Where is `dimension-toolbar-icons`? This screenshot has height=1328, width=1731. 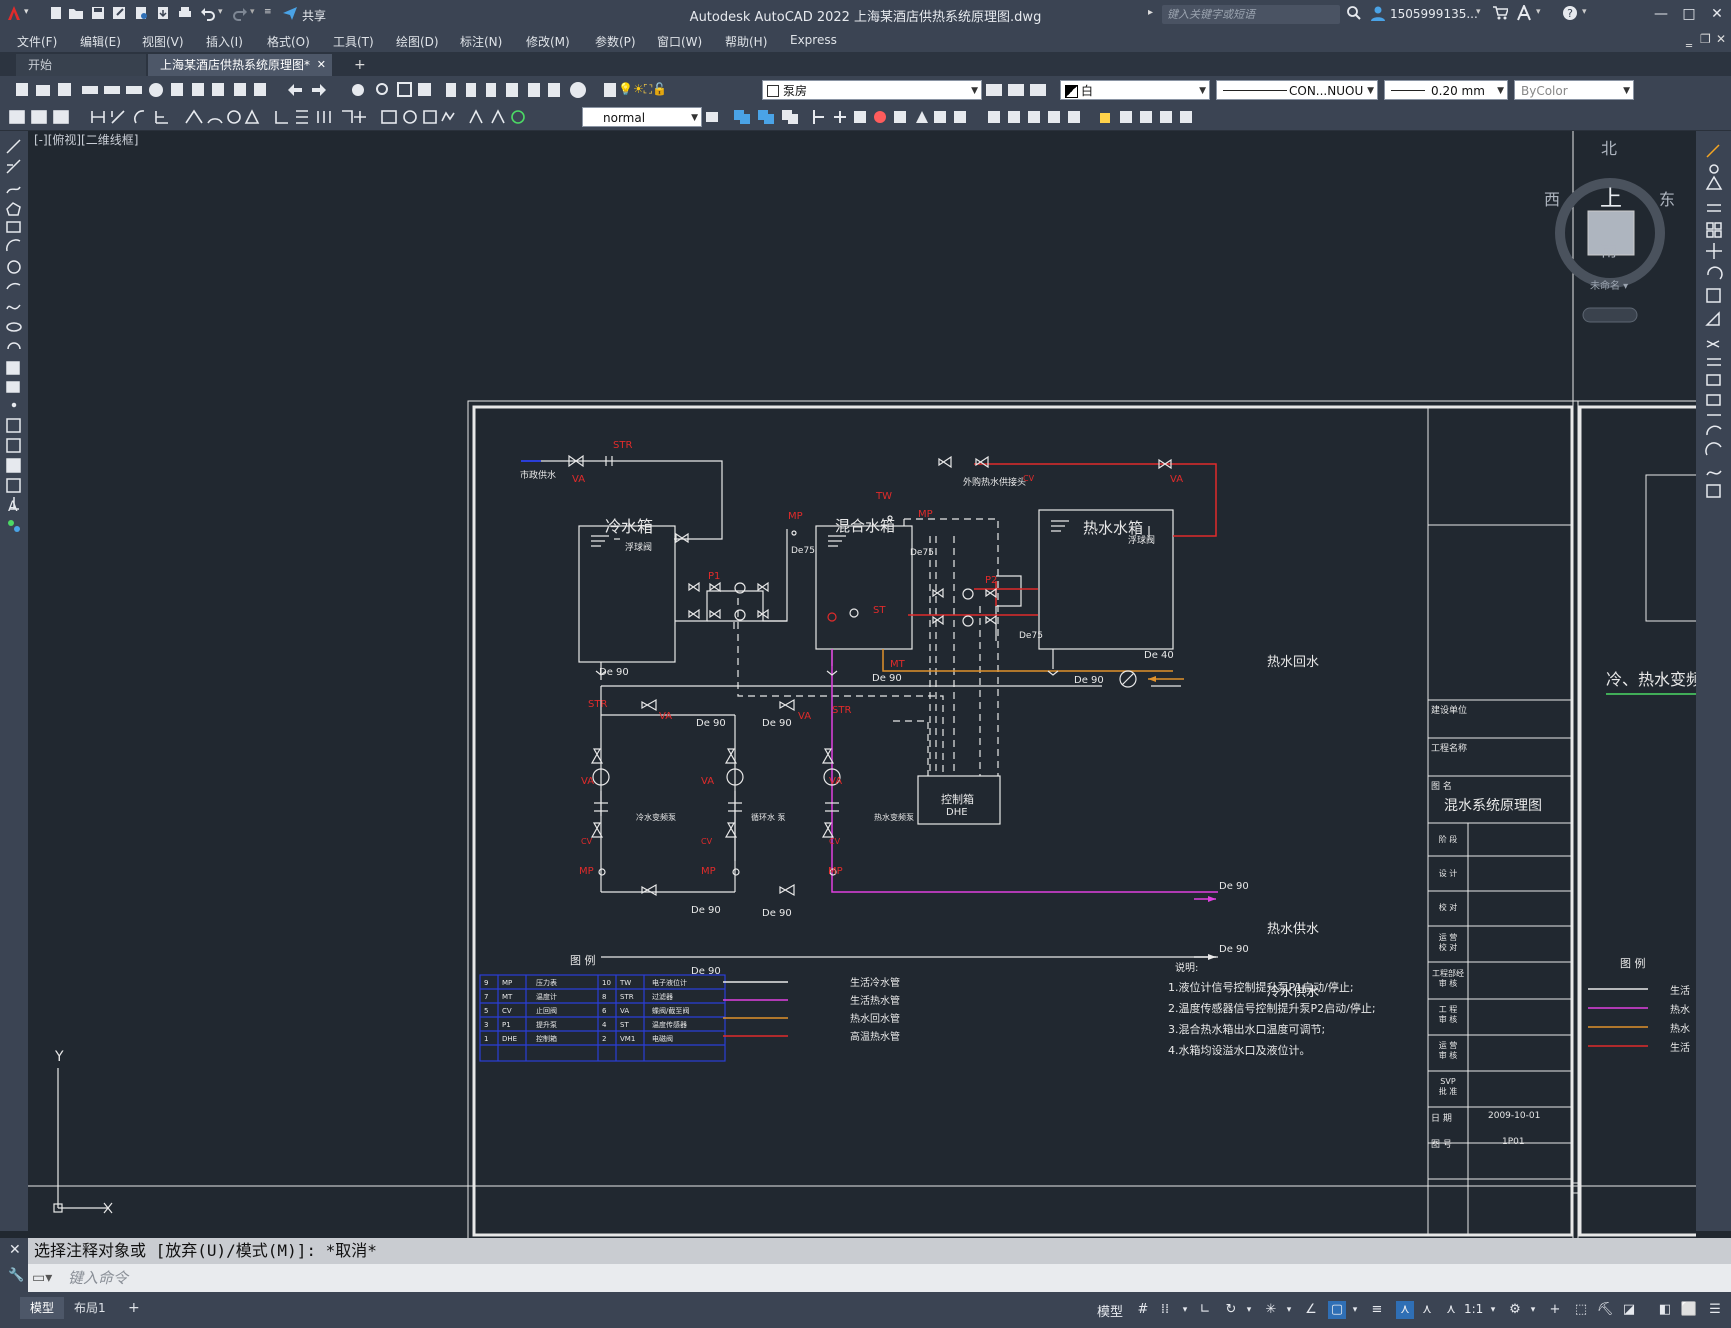 dimension-toolbar-icons is located at coordinates (291, 117).